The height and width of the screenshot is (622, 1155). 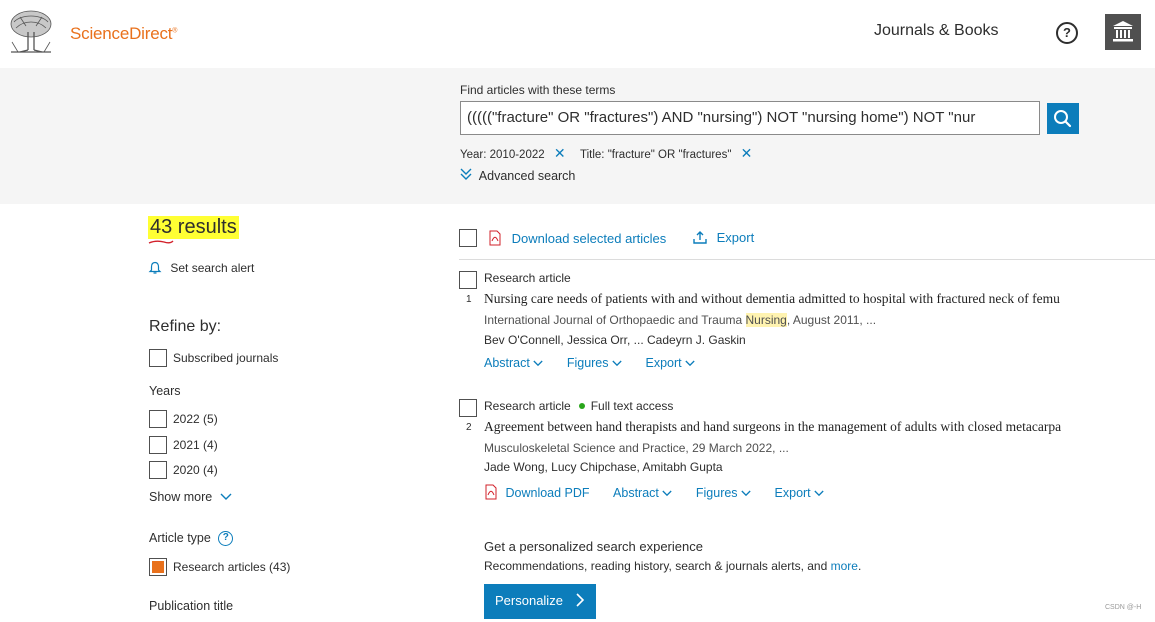 I want to click on article-type-label: Article type, so click(x=180, y=538).